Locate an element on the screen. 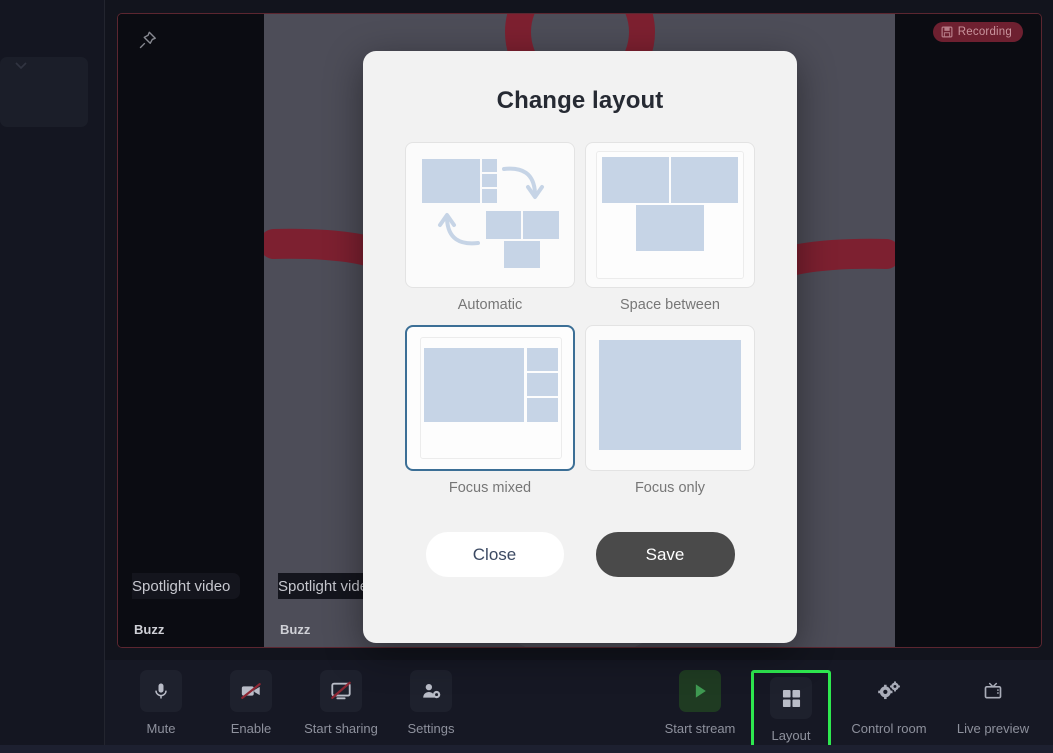 This screenshot has width=1053, height=753. arrow-up-left-icon is located at coordinates (459, 229).